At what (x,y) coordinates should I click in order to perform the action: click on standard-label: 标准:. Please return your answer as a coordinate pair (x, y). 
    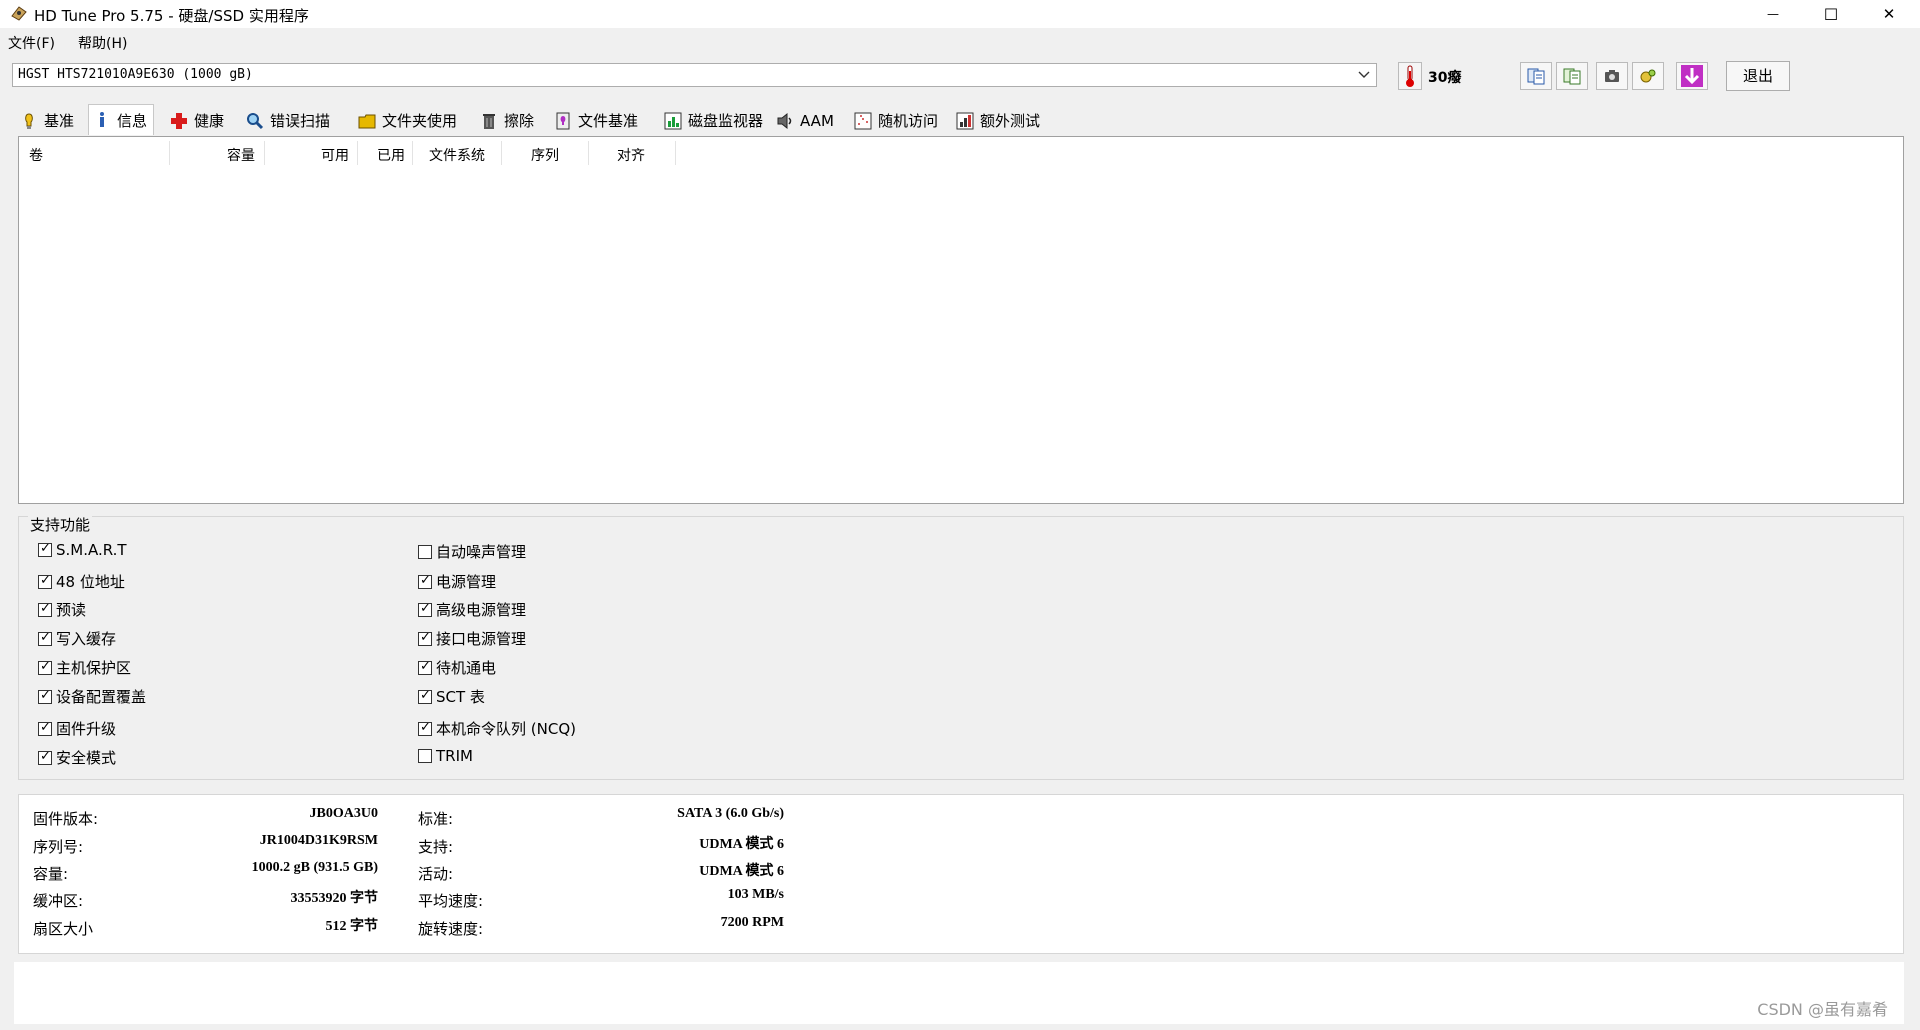
    Looking at the image, I should click on (436, 819).